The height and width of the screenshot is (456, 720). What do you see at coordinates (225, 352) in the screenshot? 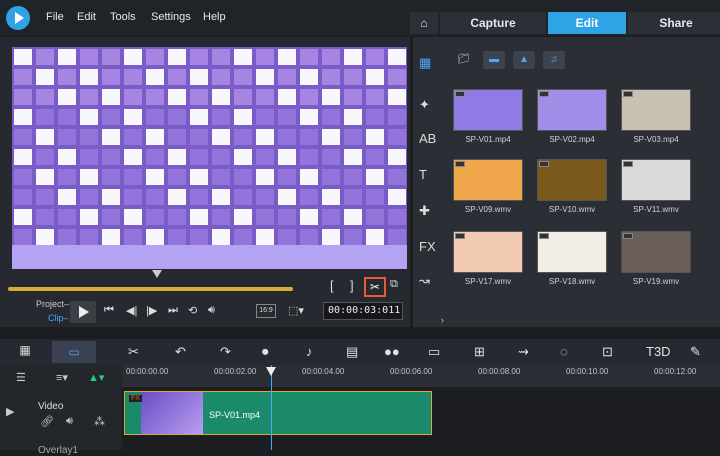
I see `redo-icon: ↷` at bounding box center [225, 352].